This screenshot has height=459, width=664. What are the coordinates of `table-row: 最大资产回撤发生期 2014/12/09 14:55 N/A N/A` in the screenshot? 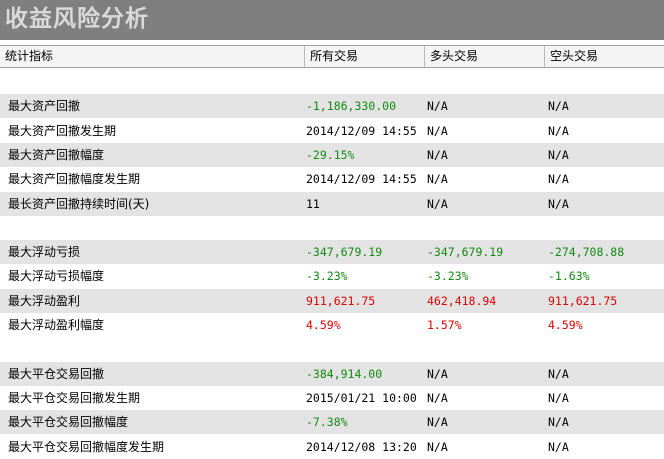 It's located at (332, 131).